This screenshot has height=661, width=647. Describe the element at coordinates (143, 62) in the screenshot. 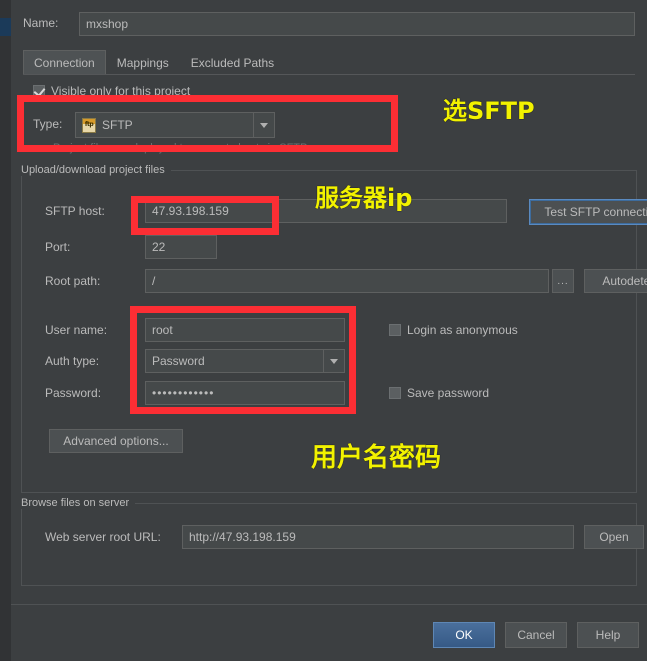

I see `tab-mappings: Mappings` at that location.